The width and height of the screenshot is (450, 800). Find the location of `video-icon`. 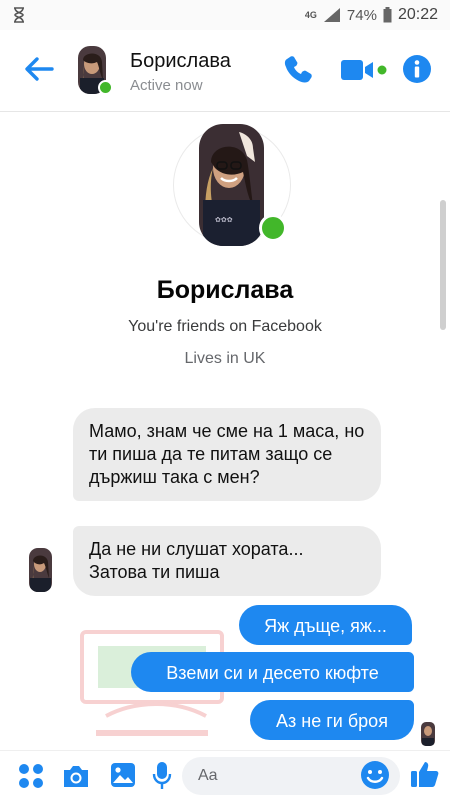

video-icon is located at coordinates (364, 70).